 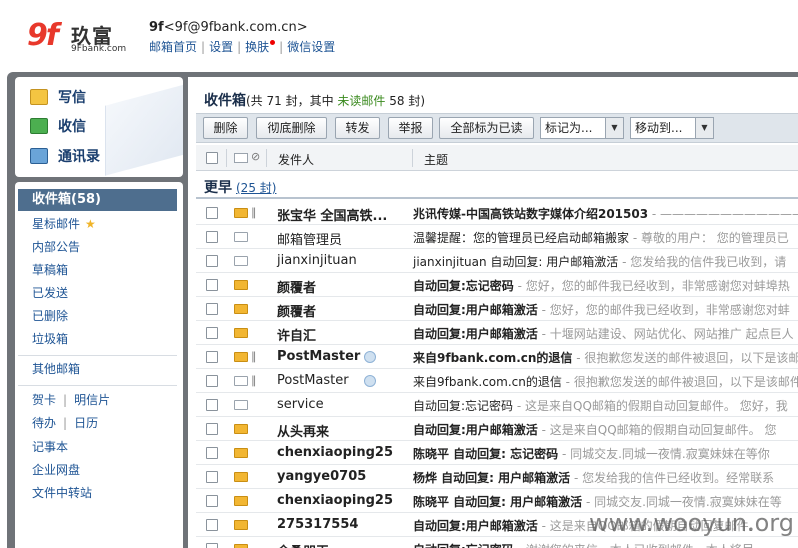 I want to click on sidebar-item-netdisk: 企业网盘, so click(x=97, y=470).